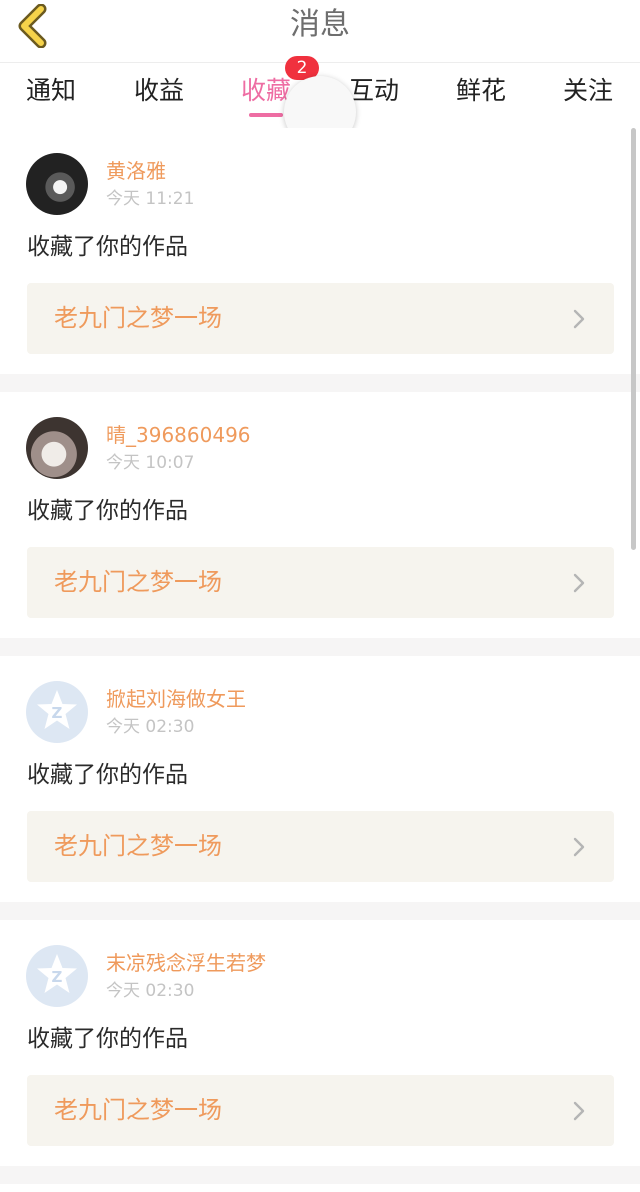  What do you see at coordinates (159, 91) in the screenshot?
I see `tab-earnings: 收益` at bounding box center [159, 91].